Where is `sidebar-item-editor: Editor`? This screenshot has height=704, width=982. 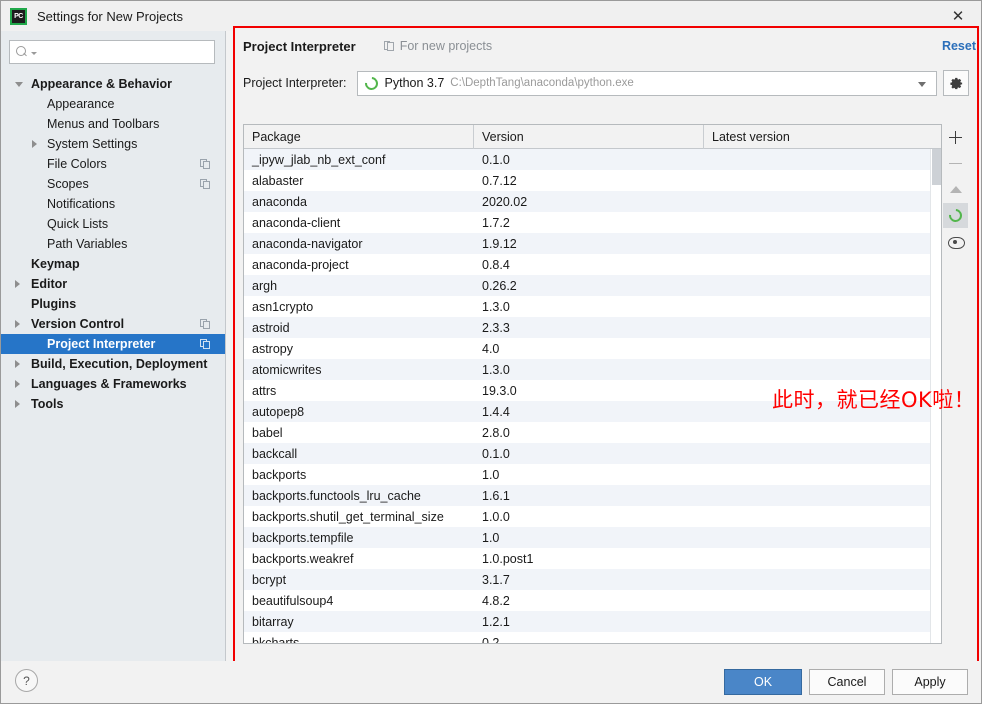 sidebar-item-editor: Editor is located at coordinates (113, 284).